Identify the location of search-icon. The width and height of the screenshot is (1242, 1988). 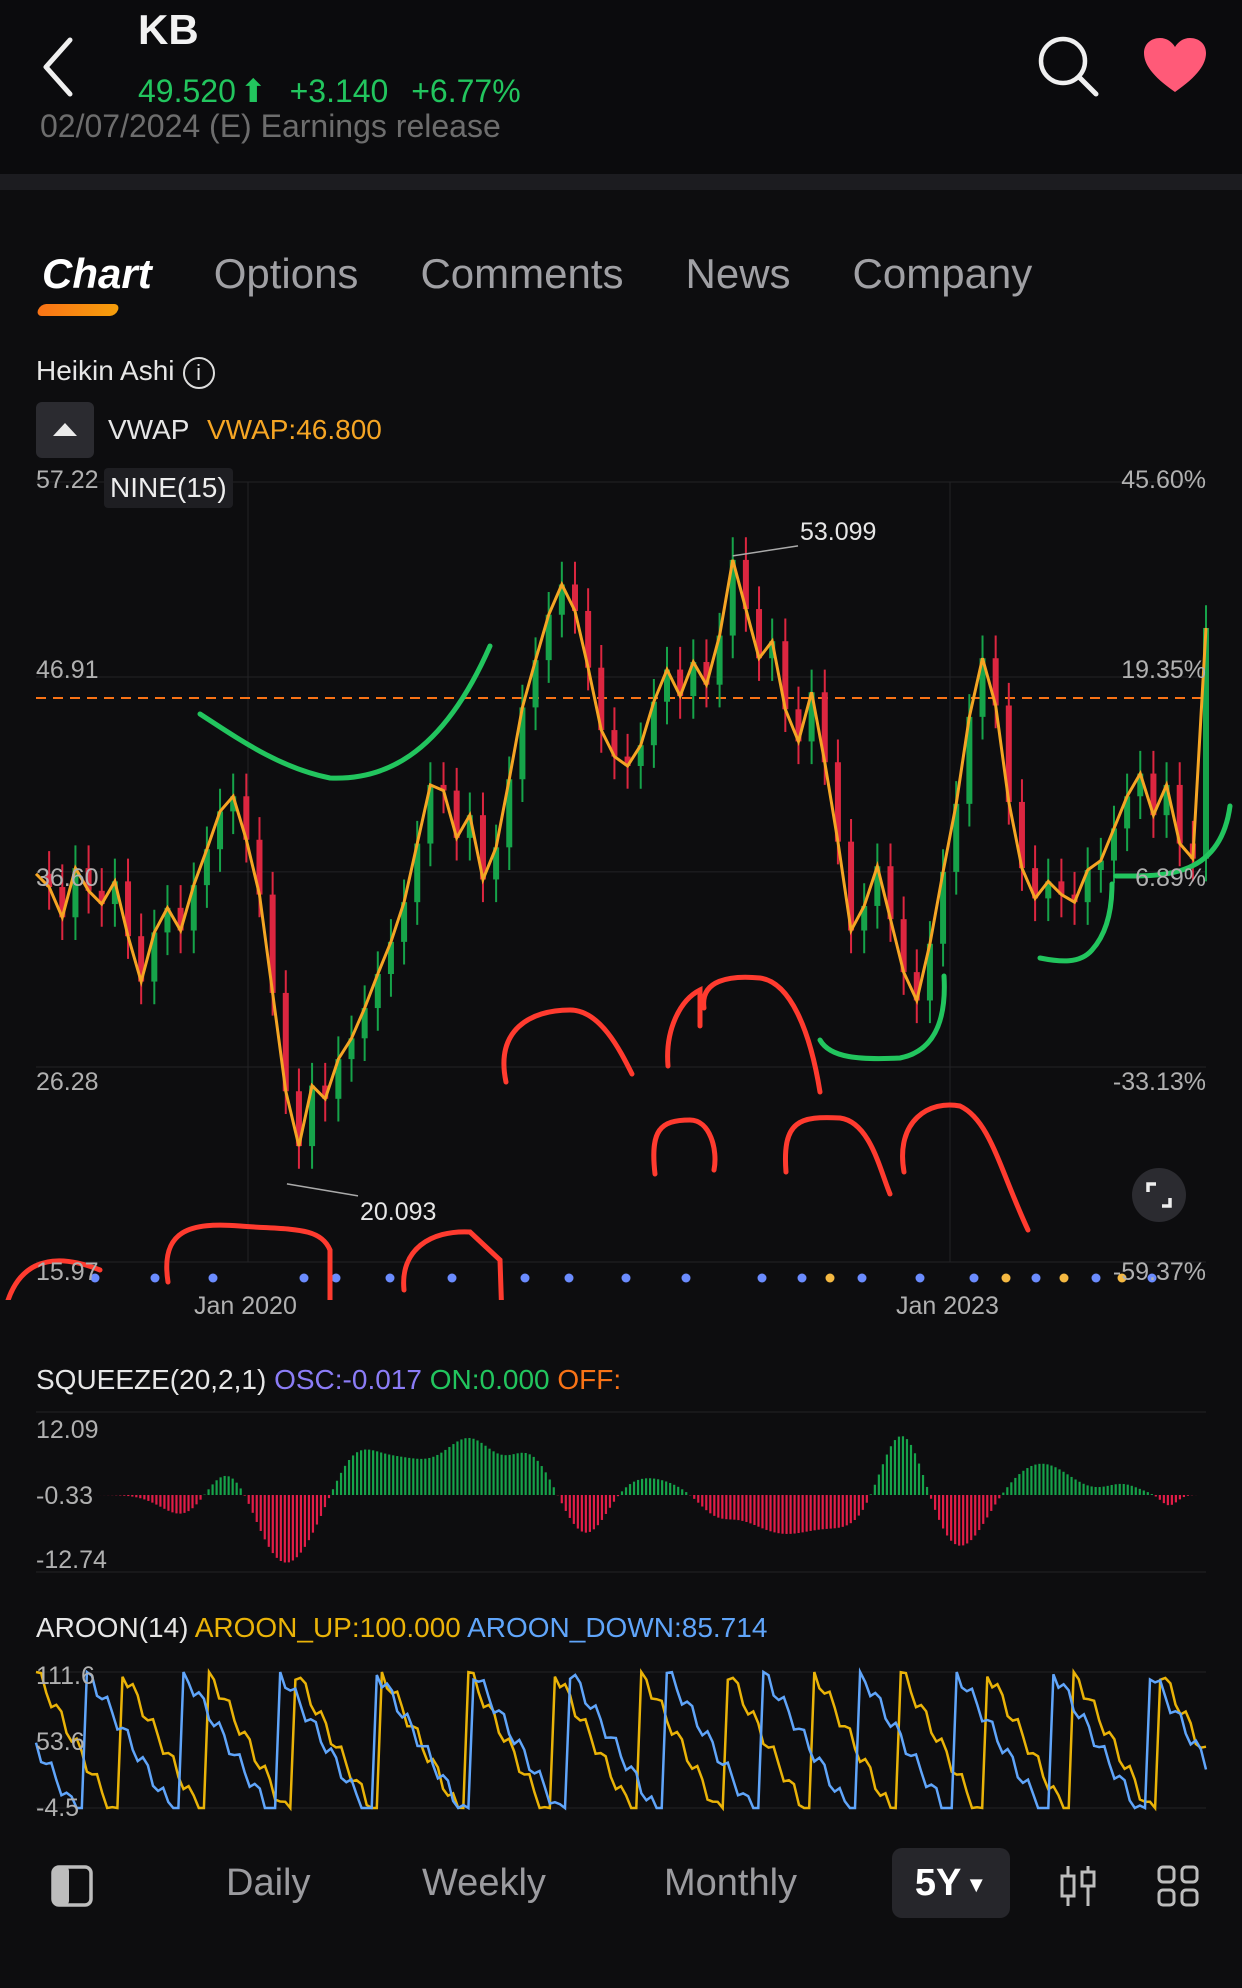
(1068, 66).